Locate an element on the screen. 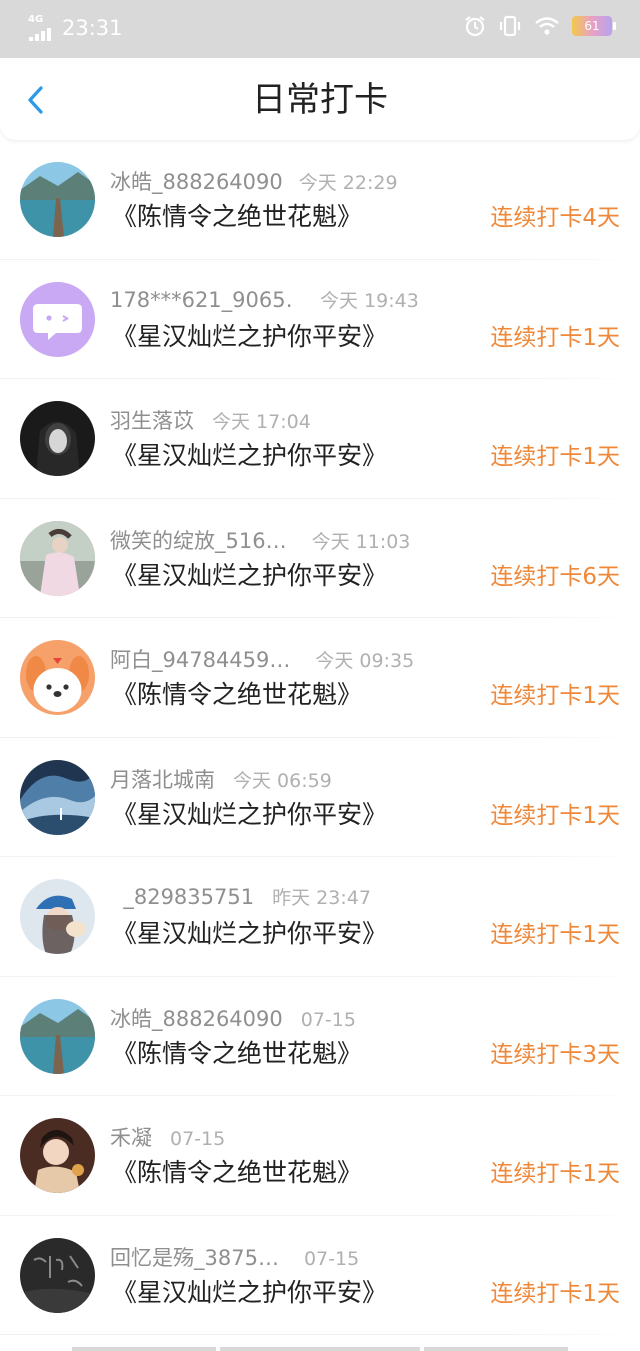 This screenshot has width=640, height=1351. page-title: 日常打卡 is located at coordinates (320, 100).